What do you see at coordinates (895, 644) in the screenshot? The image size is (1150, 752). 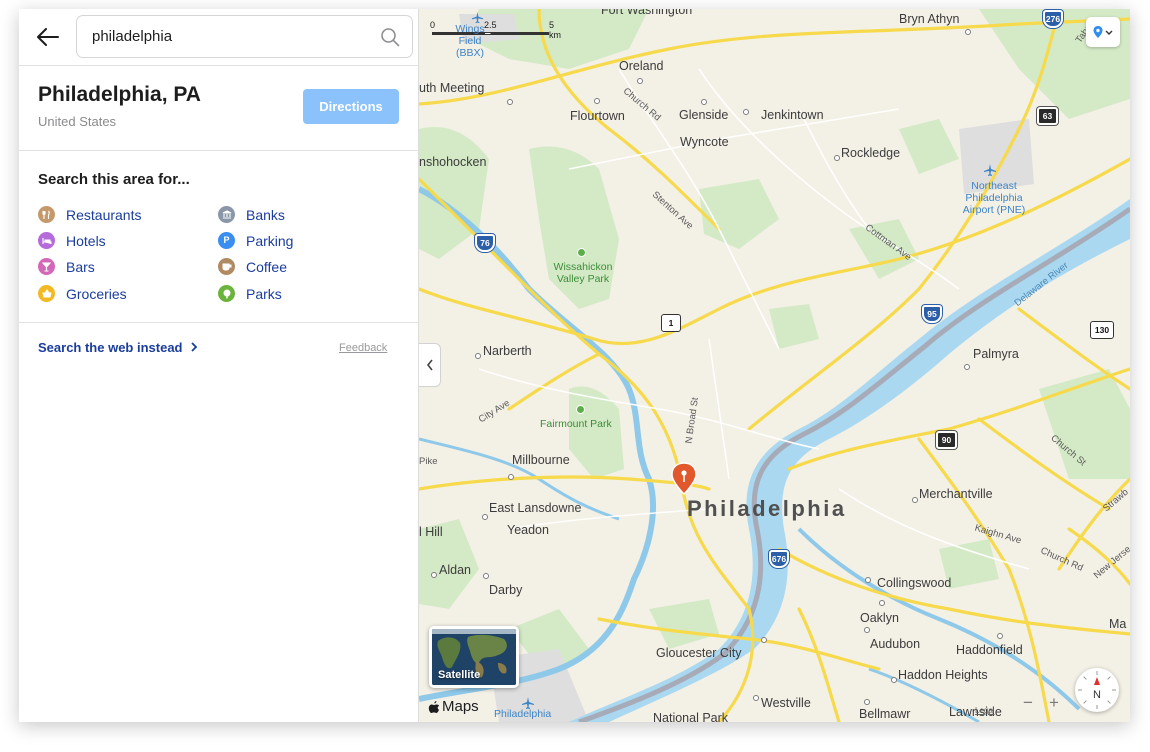 I see `map-label-place: Audubon` at bounding box center [895, 644].